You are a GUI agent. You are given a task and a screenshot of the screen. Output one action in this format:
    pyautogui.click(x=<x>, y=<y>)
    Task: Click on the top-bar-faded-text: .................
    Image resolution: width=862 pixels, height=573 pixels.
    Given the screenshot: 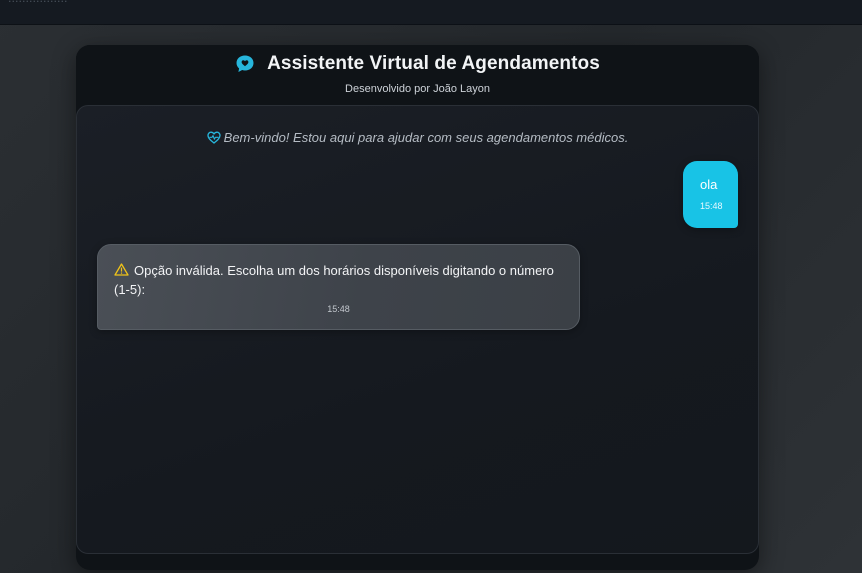 What is the action you would take?
    pyautogui.click(x=37, y=2)
    